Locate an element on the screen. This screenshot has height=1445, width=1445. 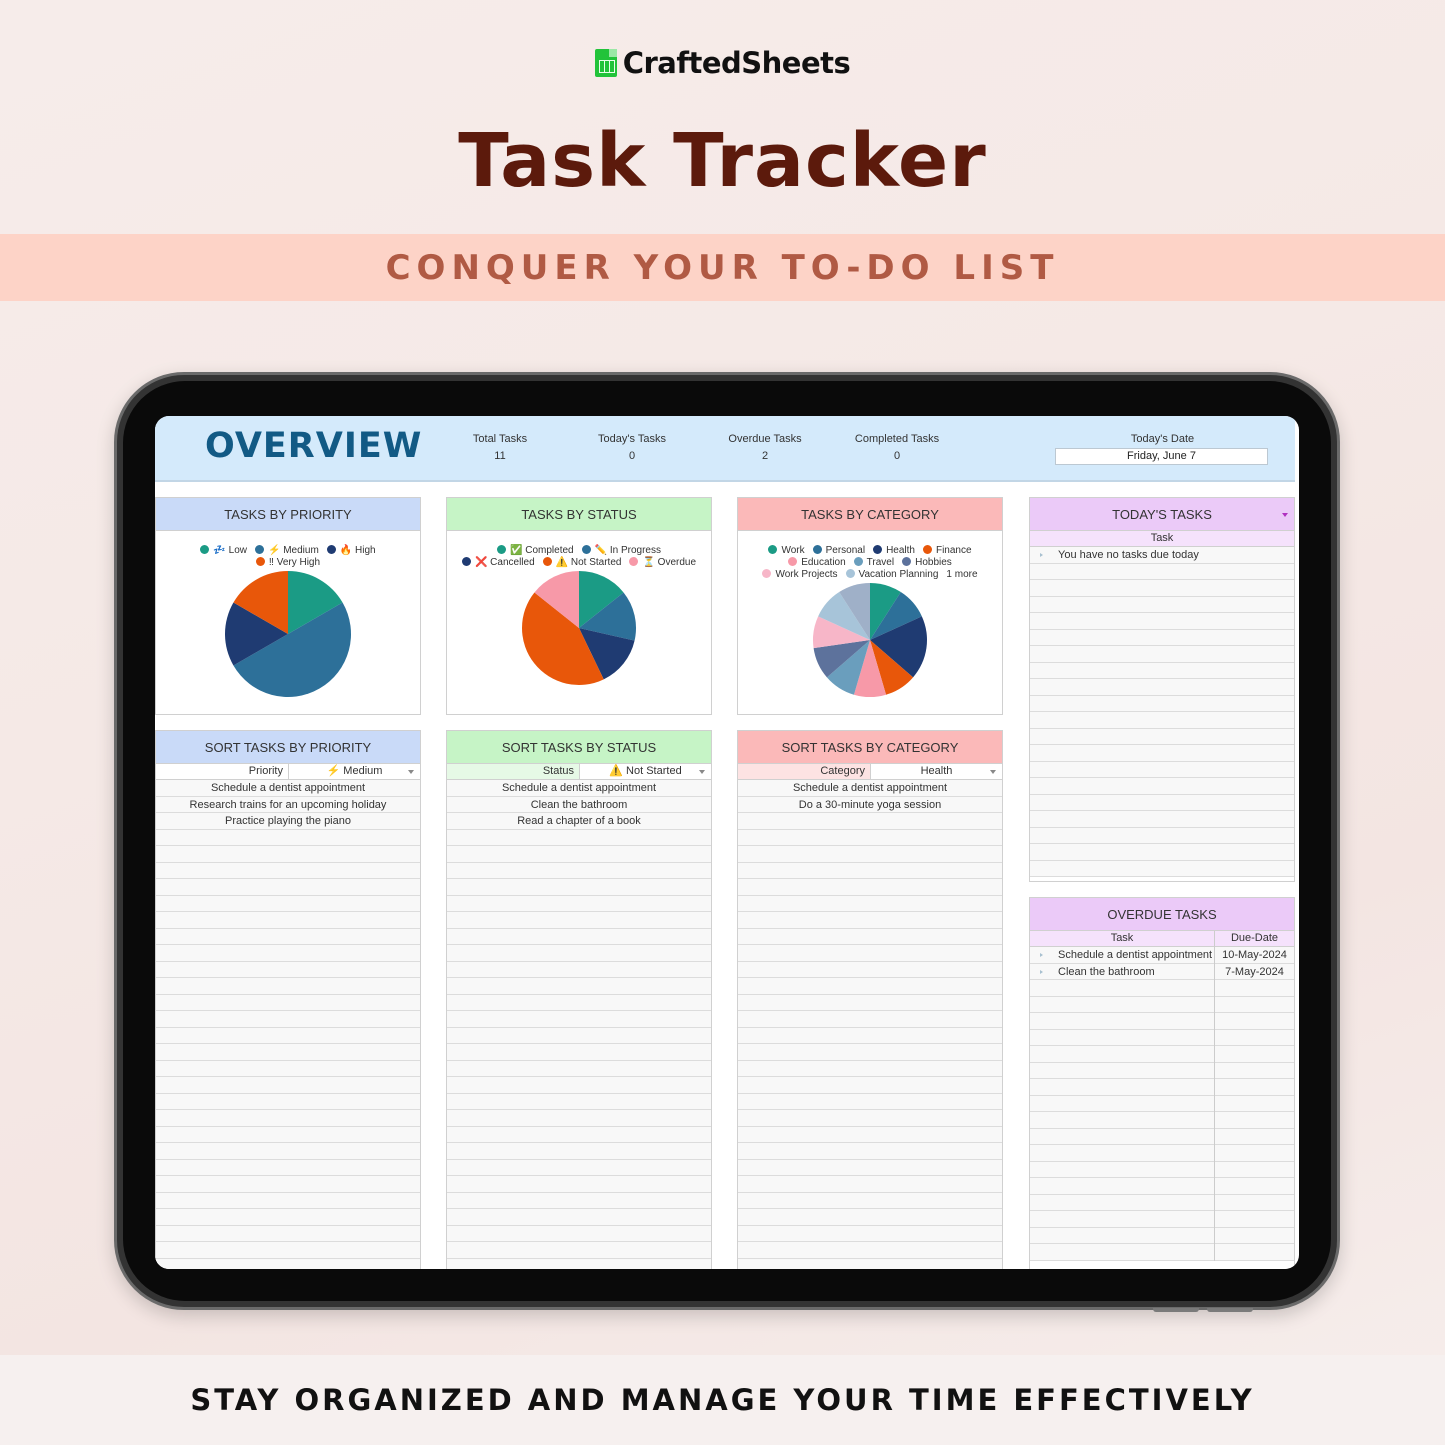
status-filter-dropdown: ⚠️ Not Started is located at coordinates (645, 771).